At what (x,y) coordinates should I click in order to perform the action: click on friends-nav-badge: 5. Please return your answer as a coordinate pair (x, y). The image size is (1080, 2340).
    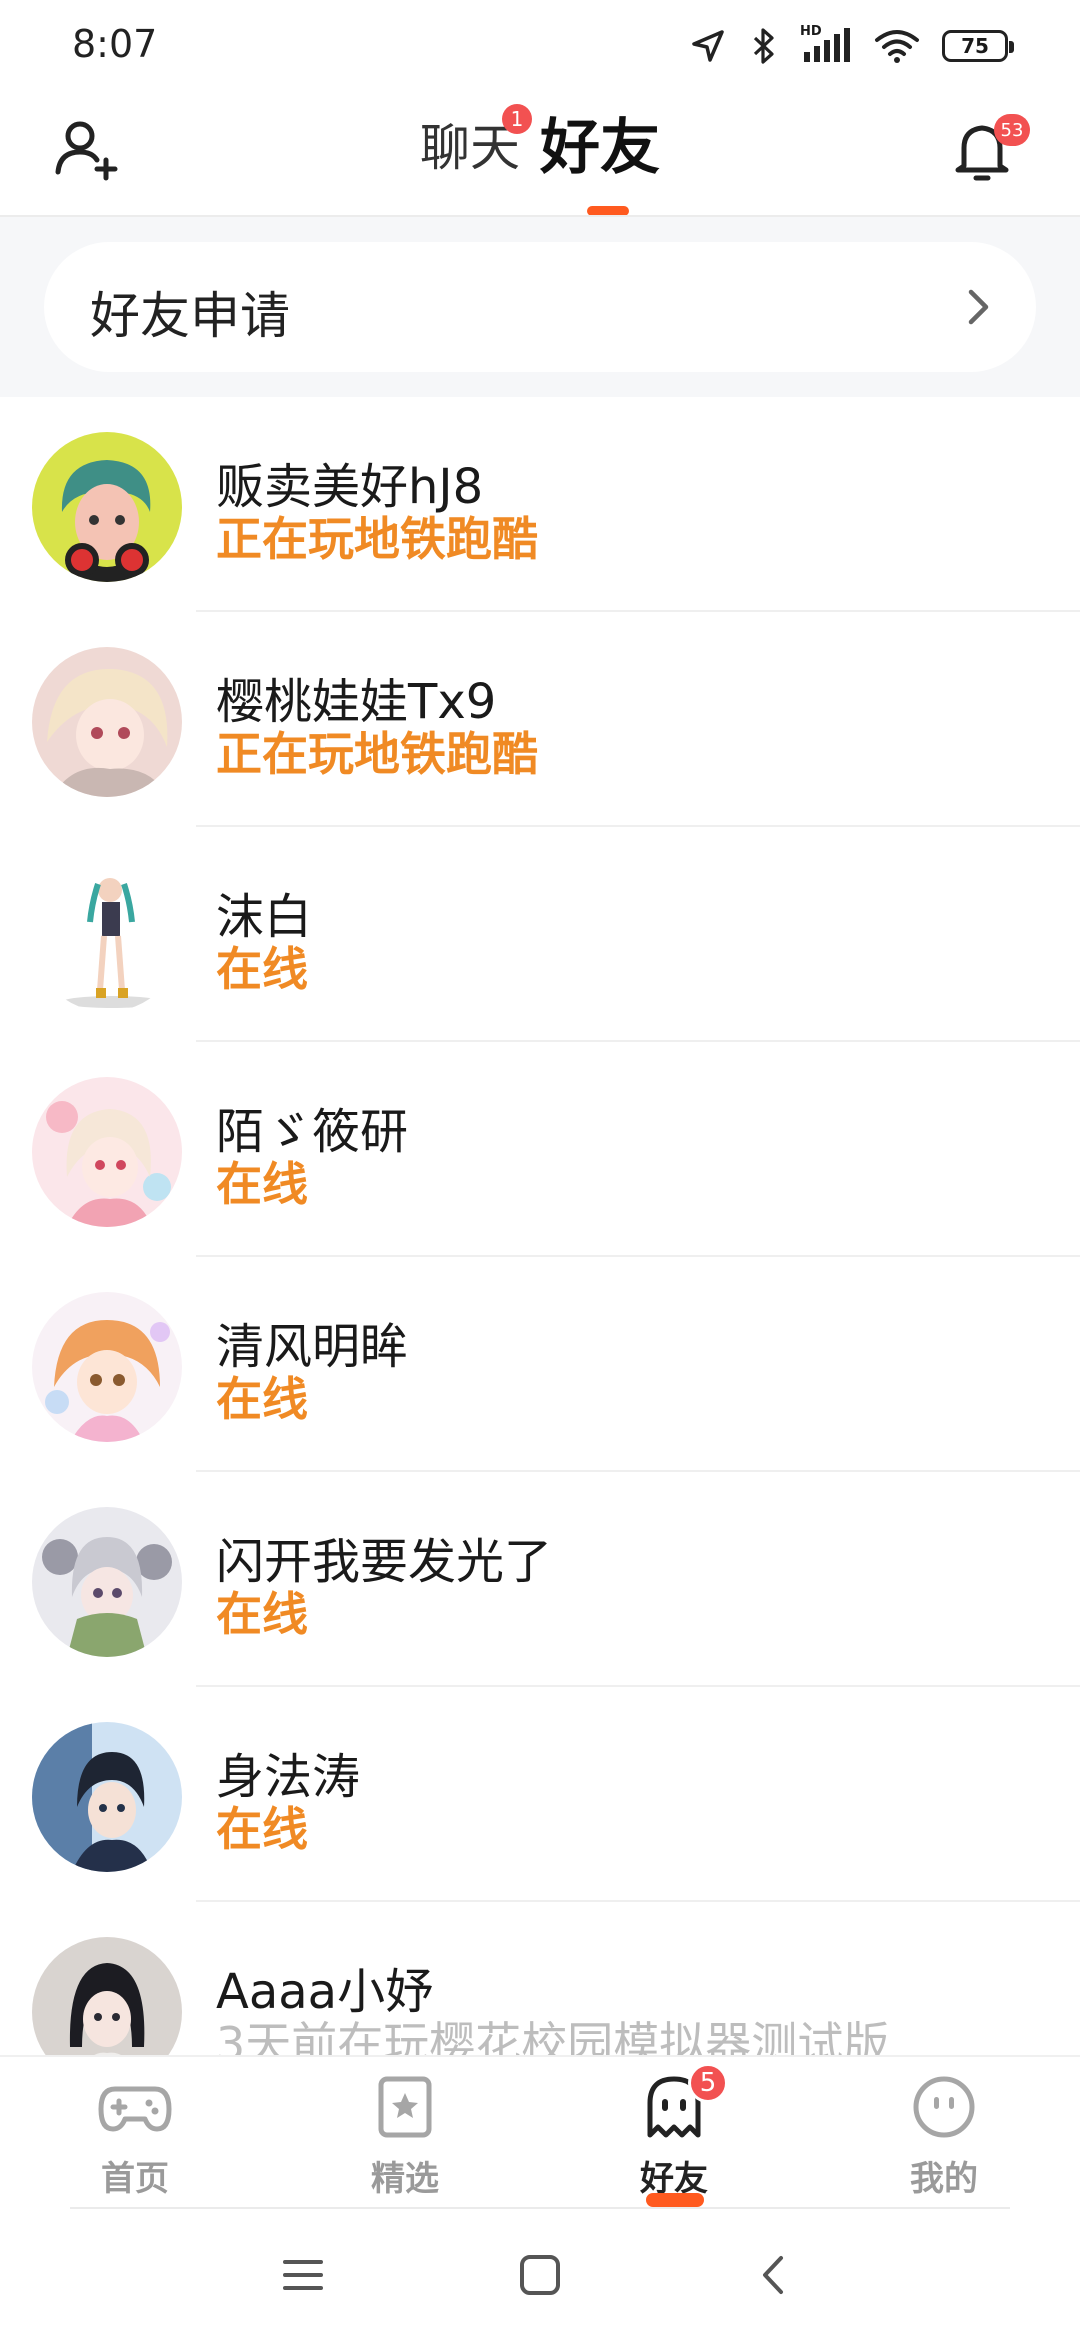
    Looking at the image, I should click on (708, 2083).